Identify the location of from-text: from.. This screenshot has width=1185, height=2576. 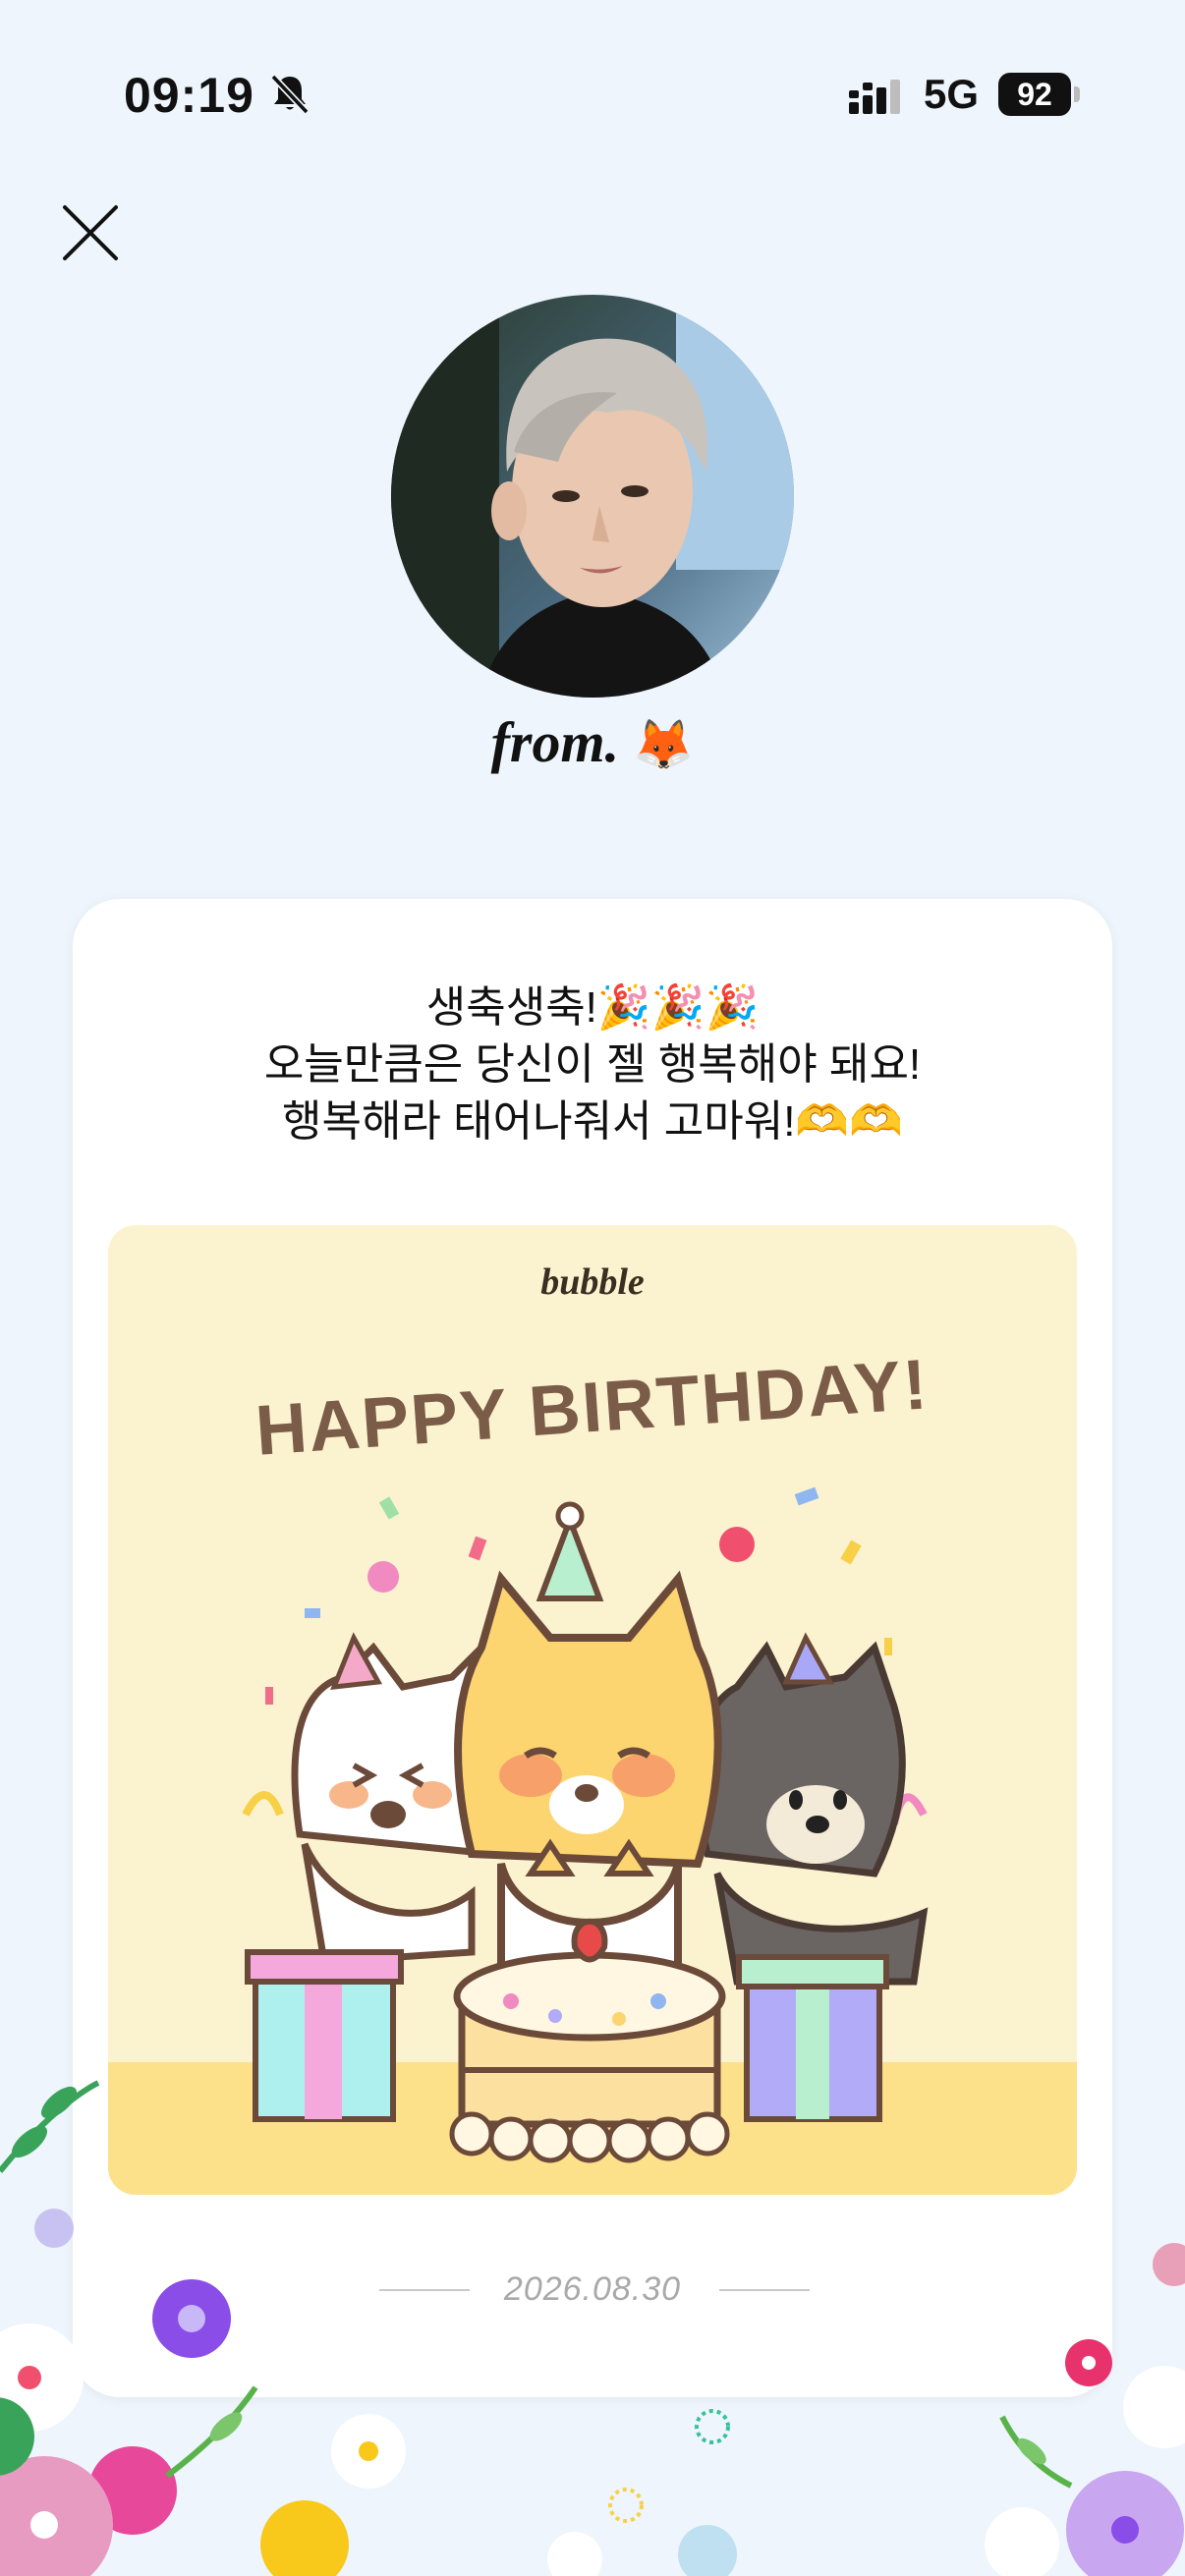
(555, 742).